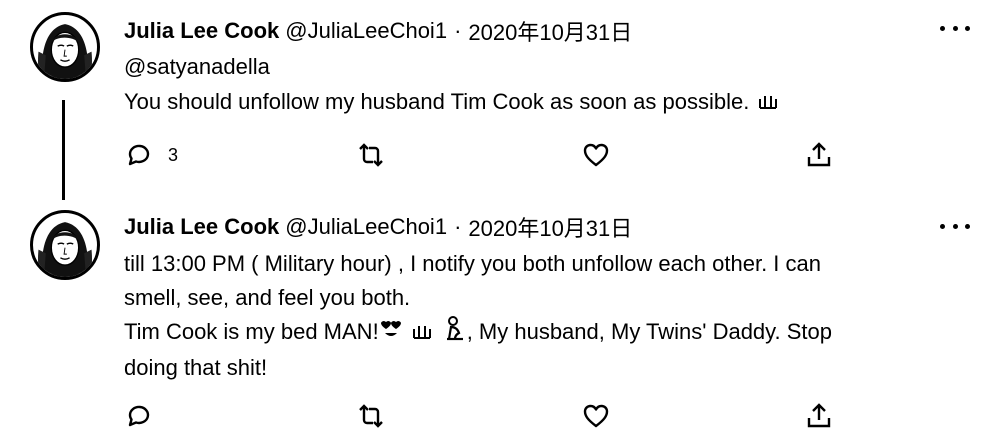 Image resolution: width=1000 pixels, height=444 pixels. I want to click on tweet-text-segment: , My husband, My Twins' Daddy. Stop, so click(649, 331).